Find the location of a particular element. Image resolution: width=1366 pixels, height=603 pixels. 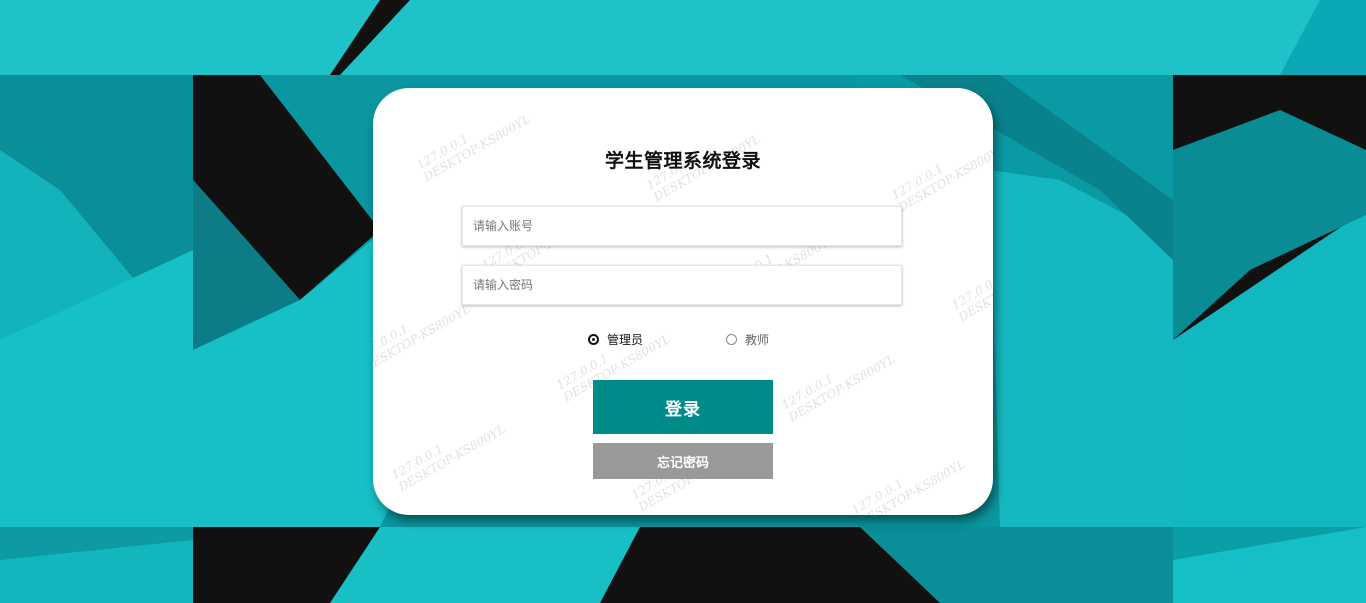

radio-unchecked-icon is located at coordinates (731, 339).